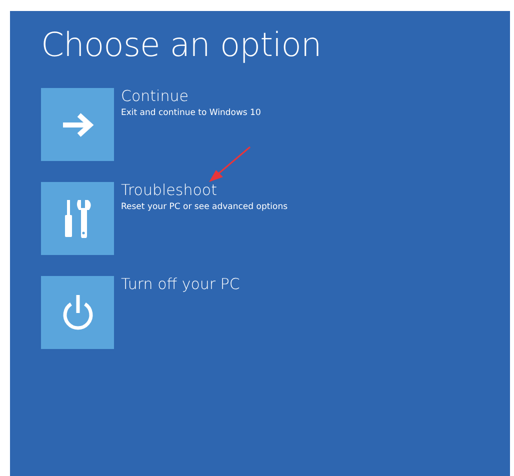 The height and width of the screenshot is (476, 514). I want to click on option-title: Troubleshoot, so click(204, 190).